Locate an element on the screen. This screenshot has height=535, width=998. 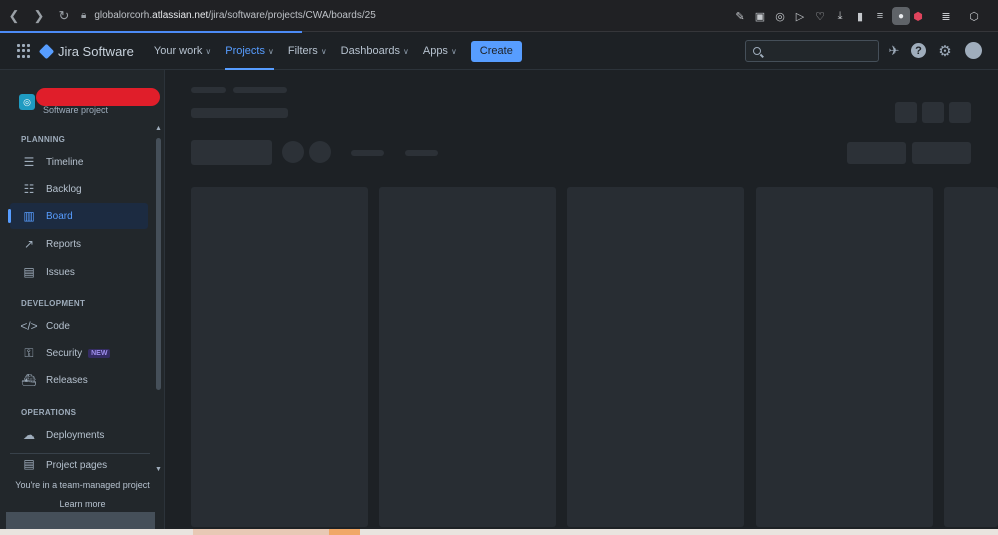
os-taskbar-strip is located at coordinates (499, 532).